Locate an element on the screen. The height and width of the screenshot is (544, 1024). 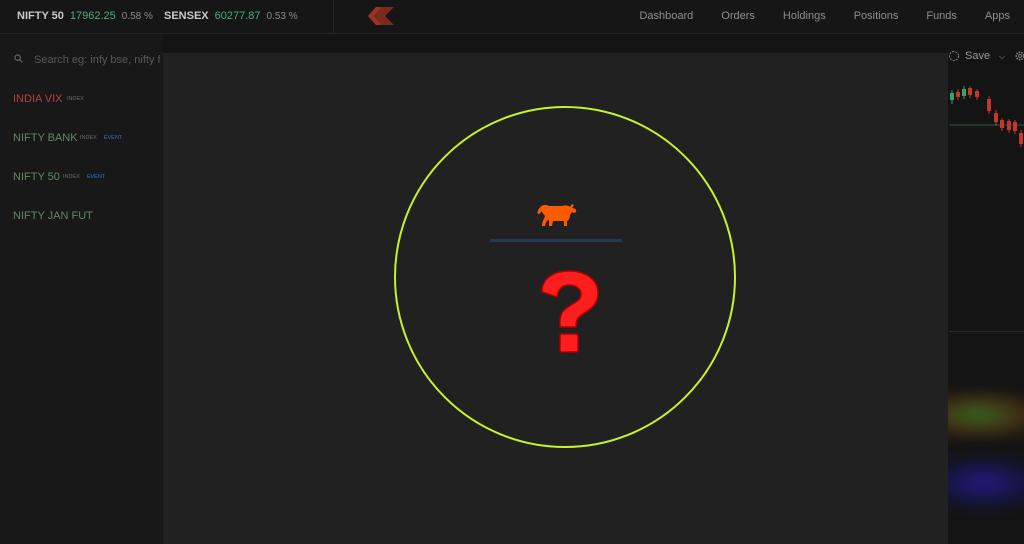
ticker-divider is located at coordinates (333, 16).